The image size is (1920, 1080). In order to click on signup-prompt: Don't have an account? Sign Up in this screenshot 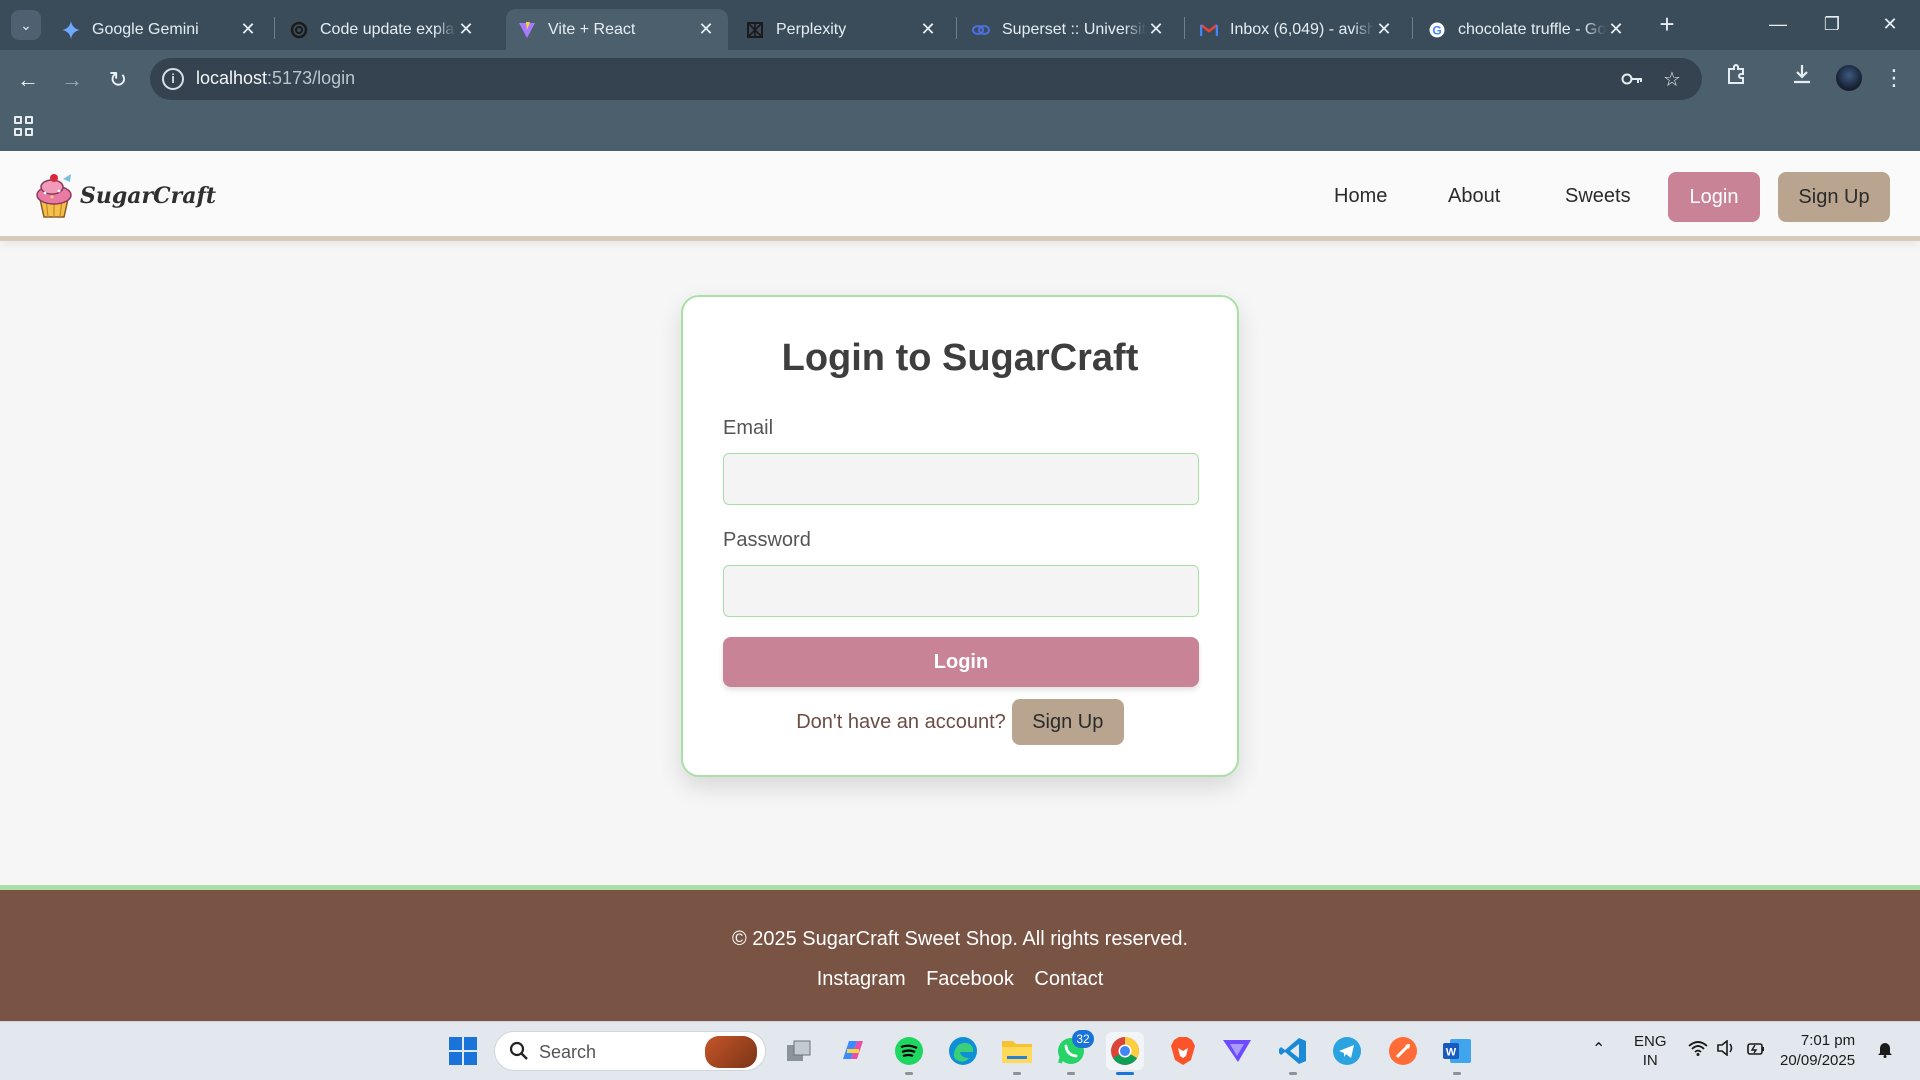, I will do `click(960, 722)`.